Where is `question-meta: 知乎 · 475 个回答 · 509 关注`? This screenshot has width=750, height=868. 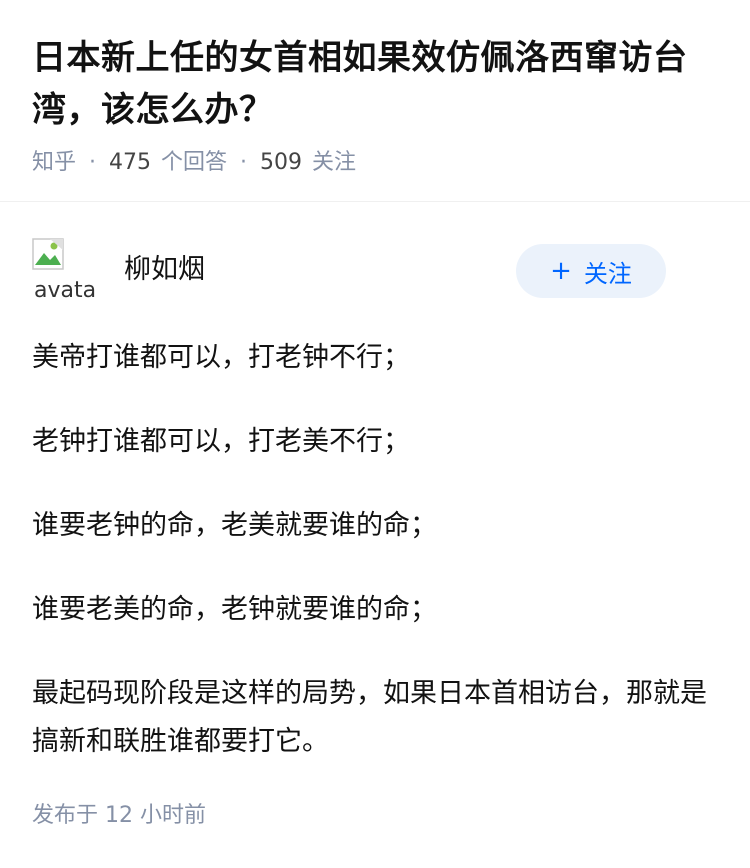
question-meta: 知乎 · 475 个回答 · 509 关注 is located at coordinates (375, 163).